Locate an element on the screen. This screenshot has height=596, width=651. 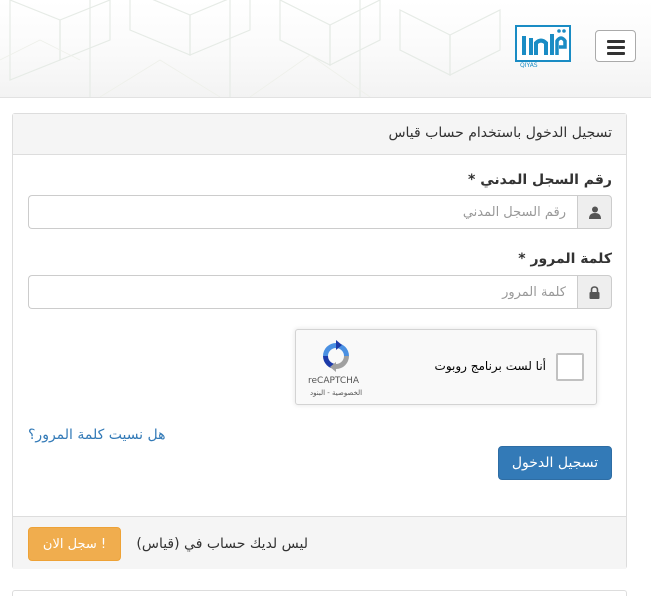
forgot-password-link: هل نسيت كلمة المرور؟ is located at coordinates (97, 435).